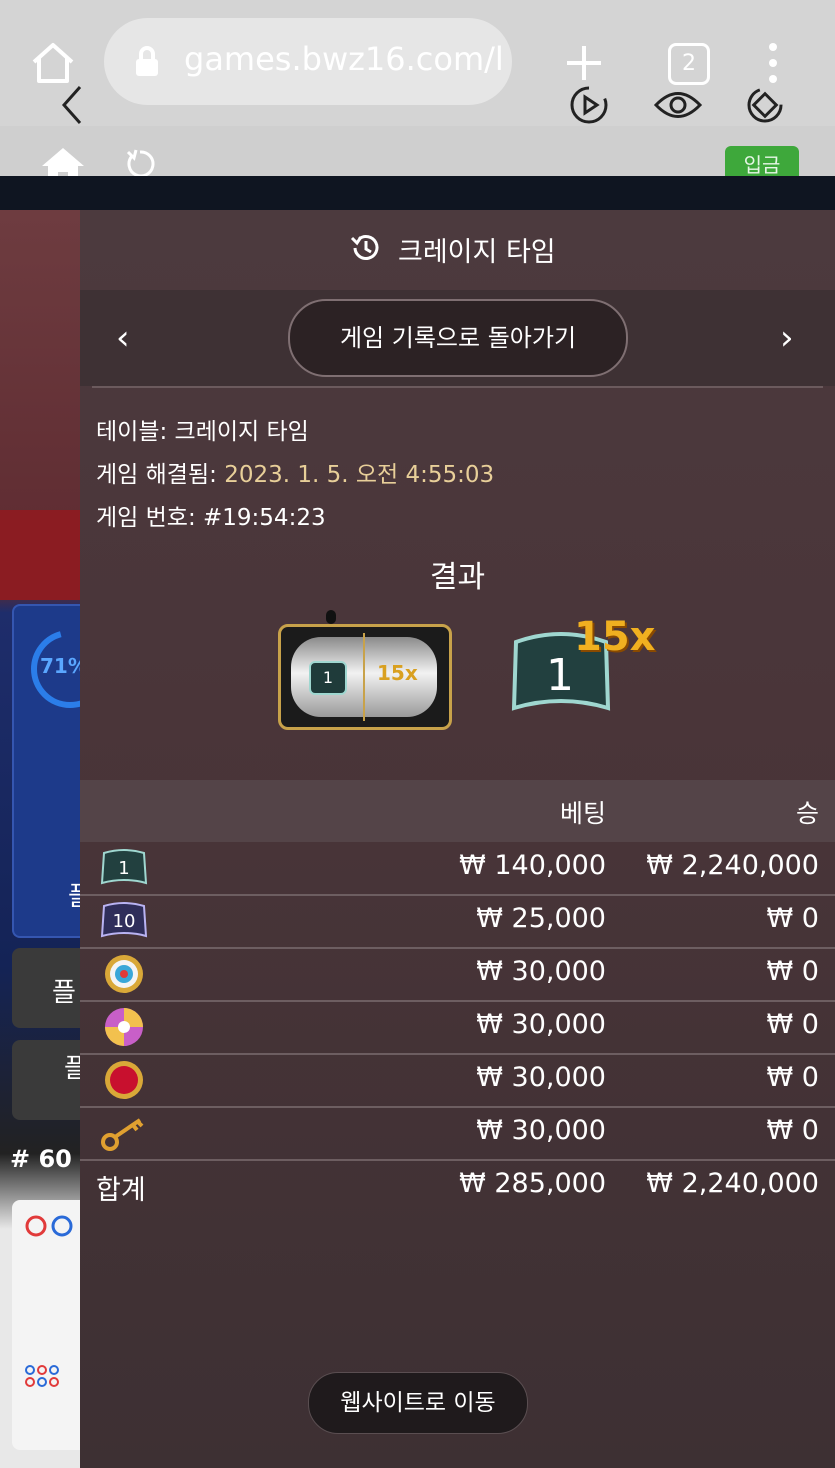 This screenshot has width=835, height=1468. I want to click on slot-separator, so click(364, 677).